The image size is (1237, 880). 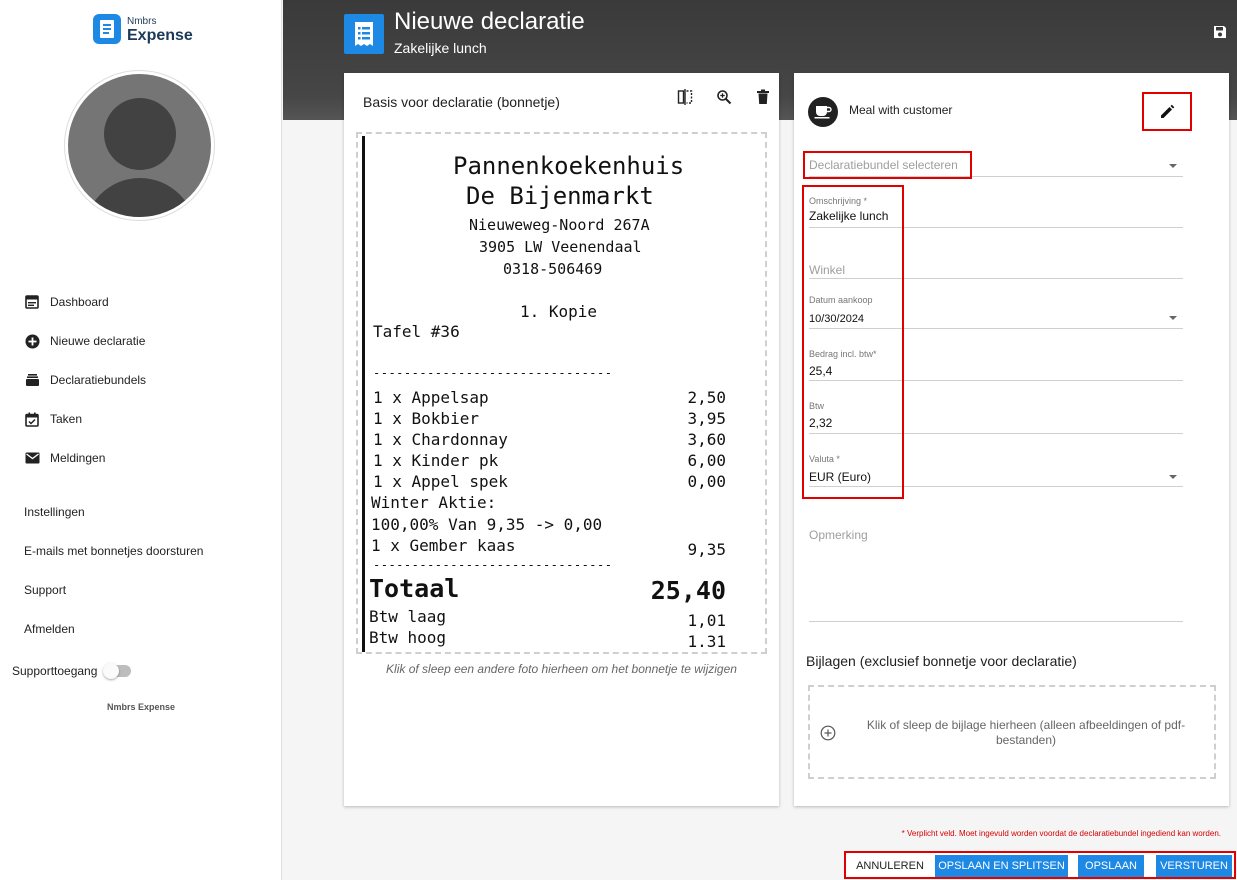 I want to click on coffee-cup-icon, so click(x=823, y=112).